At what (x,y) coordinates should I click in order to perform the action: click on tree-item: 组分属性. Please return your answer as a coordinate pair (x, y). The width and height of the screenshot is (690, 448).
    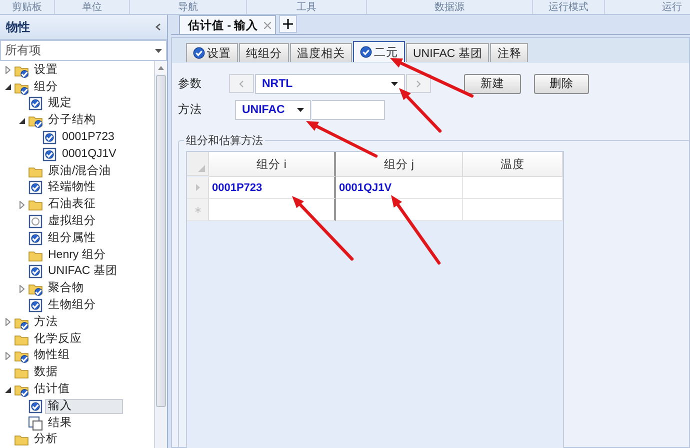
    Looking at the image, I should click on (72, 238).